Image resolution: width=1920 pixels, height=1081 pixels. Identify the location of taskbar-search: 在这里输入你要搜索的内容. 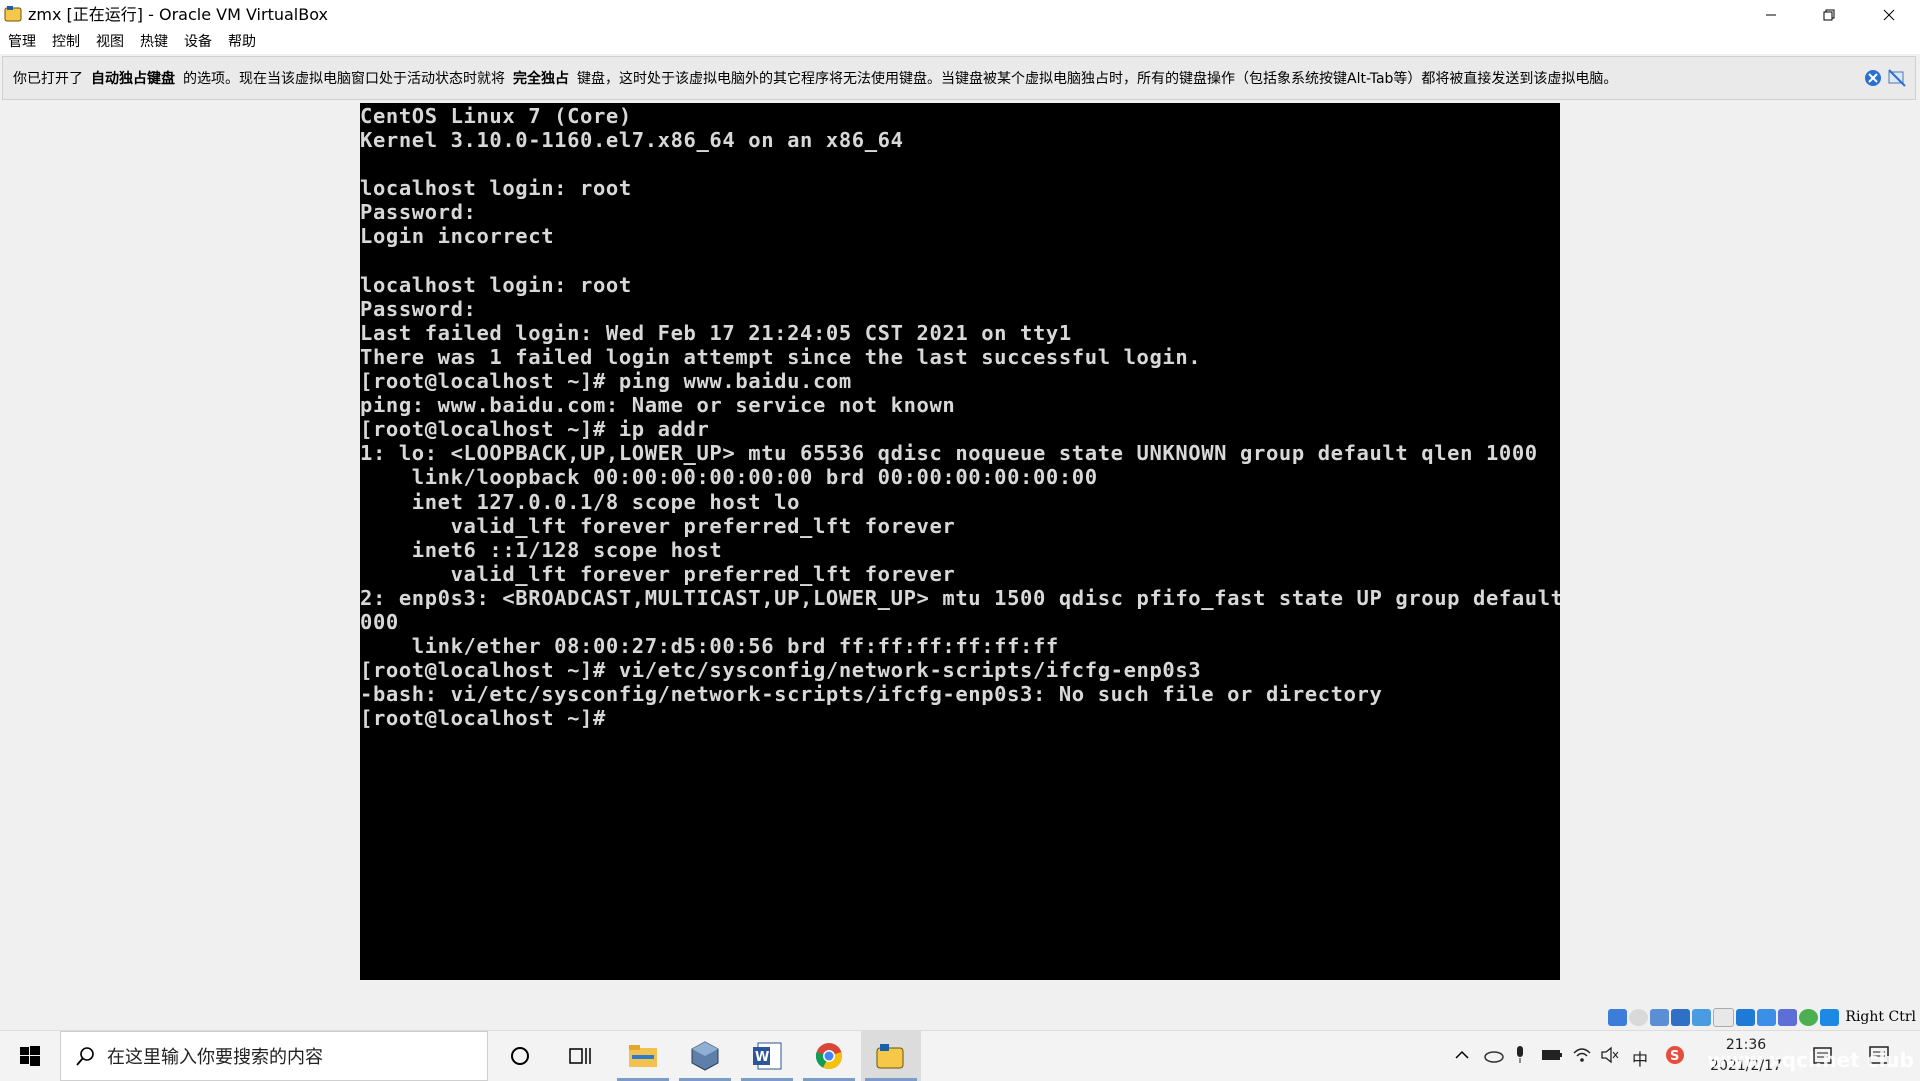
(274, 1056).